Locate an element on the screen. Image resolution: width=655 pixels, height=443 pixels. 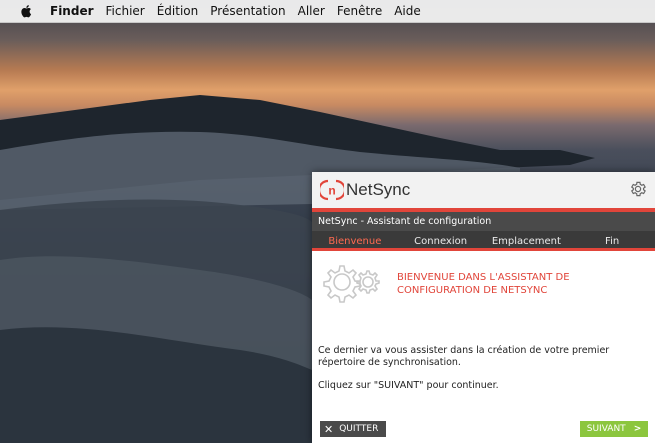
netsync-logo: n NetSync is located at coordinates (365, 190).